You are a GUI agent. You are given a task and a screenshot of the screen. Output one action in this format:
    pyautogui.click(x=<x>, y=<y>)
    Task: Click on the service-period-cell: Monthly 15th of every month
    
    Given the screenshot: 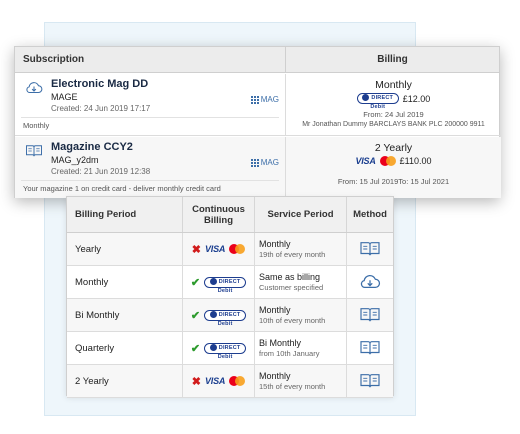 What is the action you would take?
    pyautogui.click(x=300, y=381)
    